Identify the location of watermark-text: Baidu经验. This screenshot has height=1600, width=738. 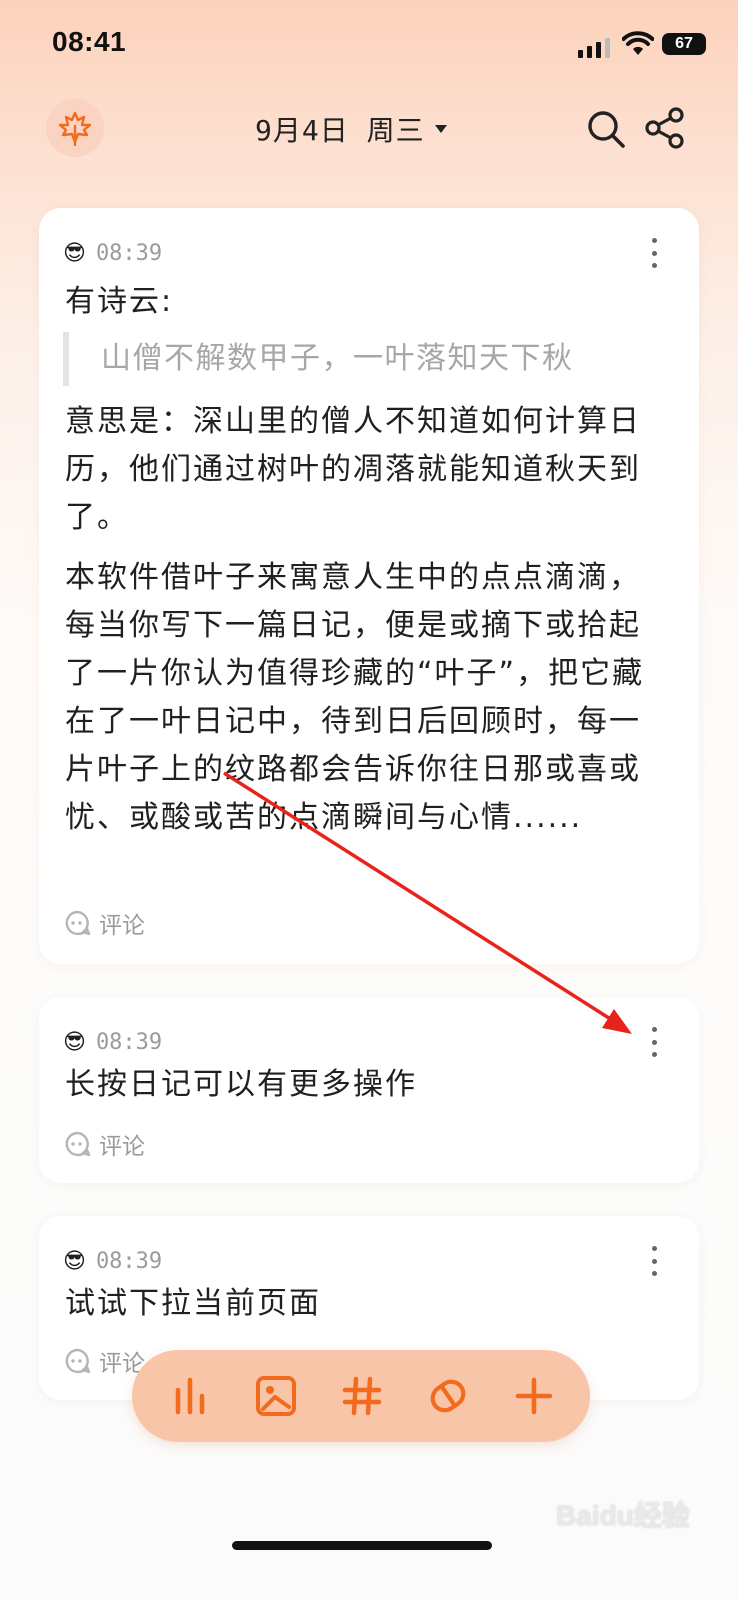
(623, 1515).